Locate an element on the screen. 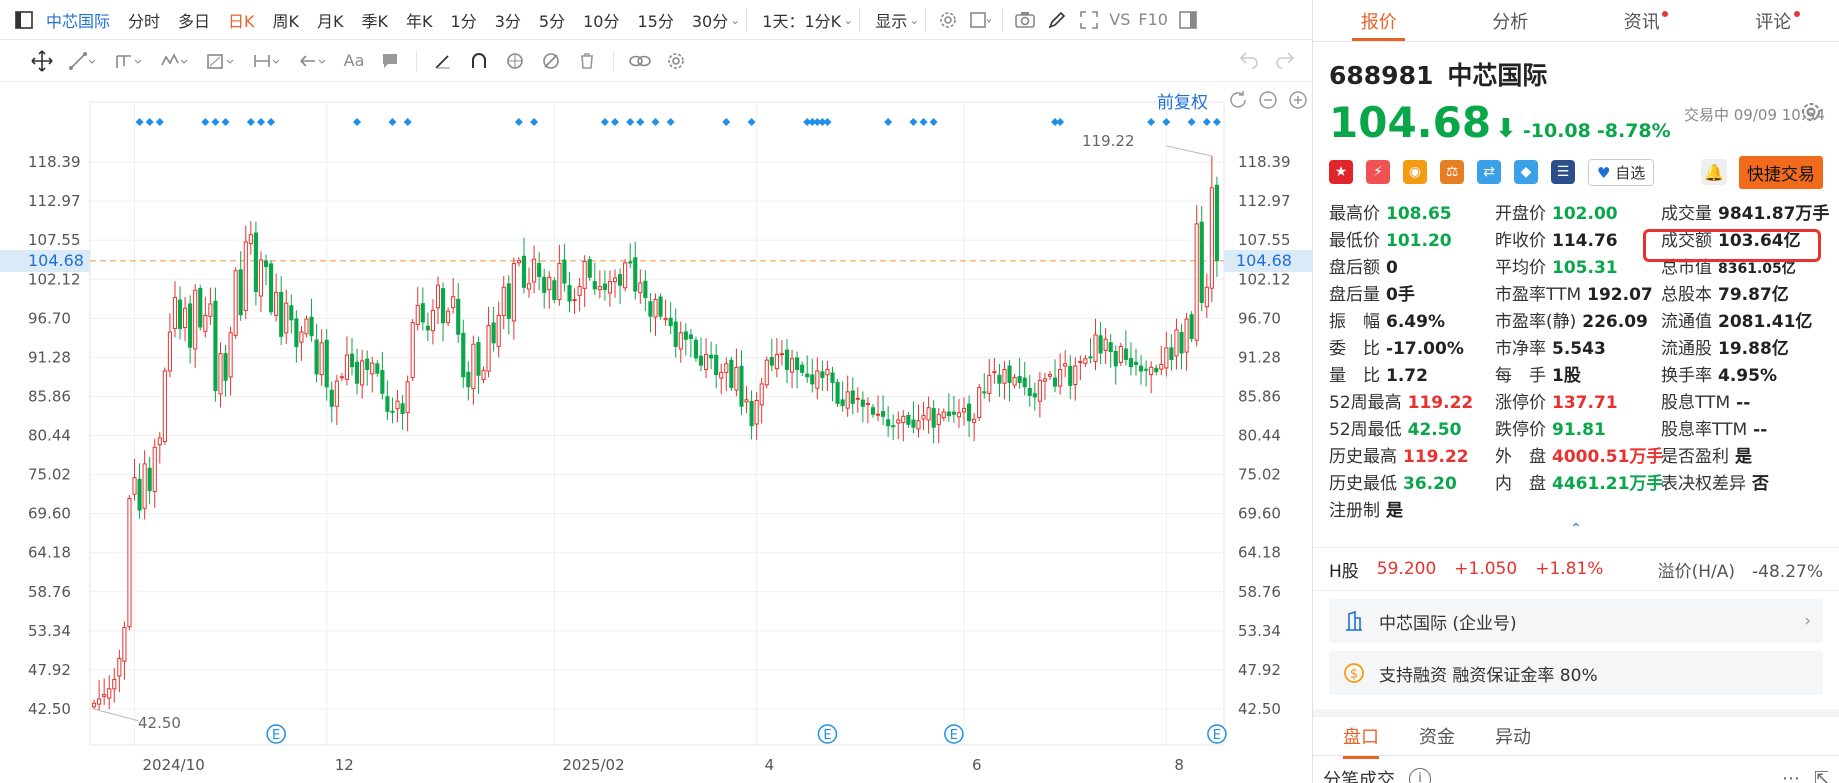 This screenshot has height=783, width=1839. period-tab: 年K is located at coordinates (419, 20).